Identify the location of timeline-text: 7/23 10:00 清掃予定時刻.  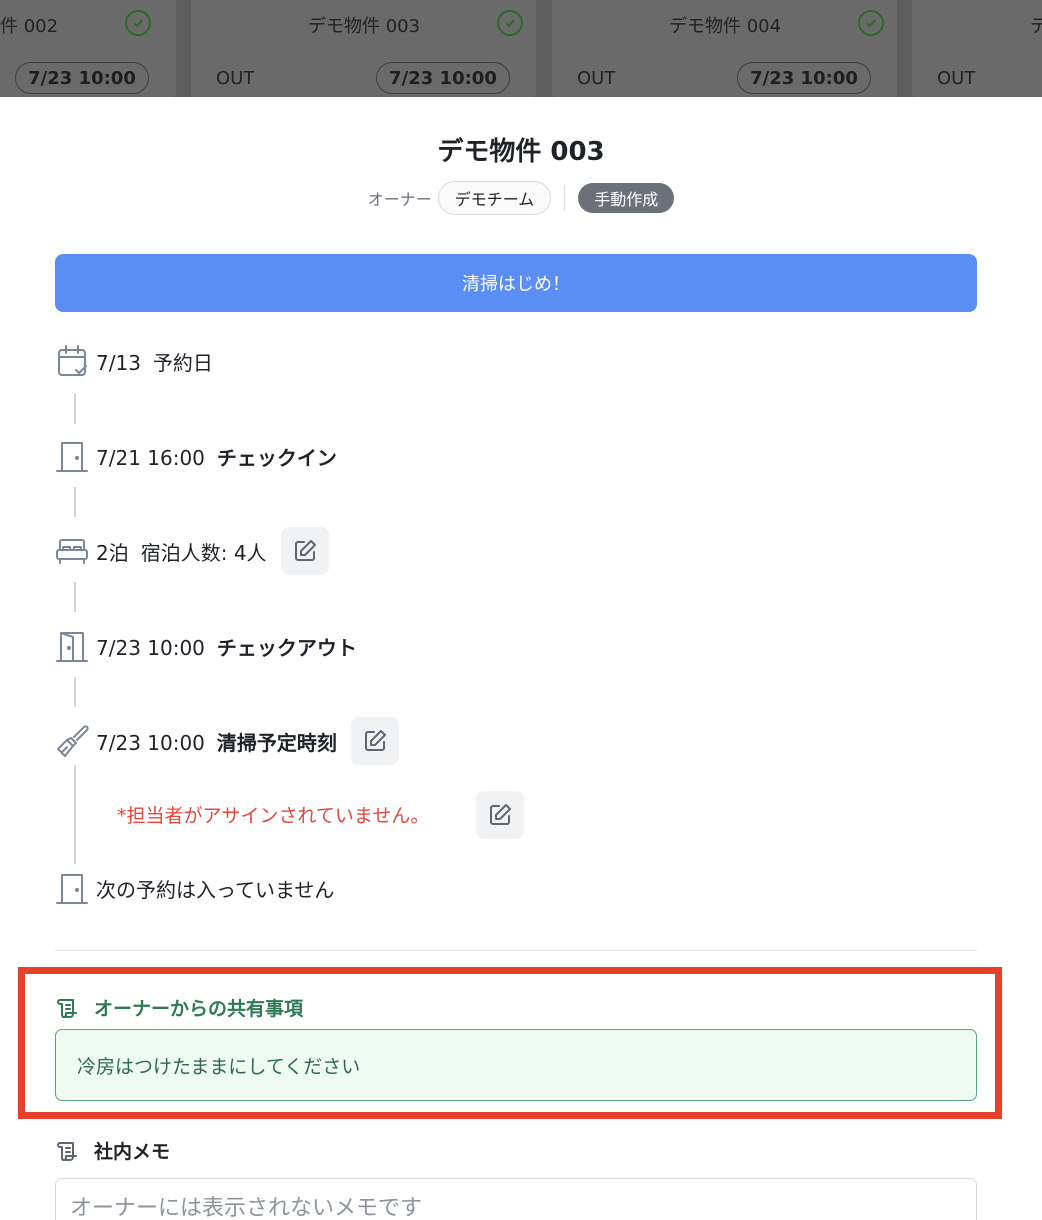
(216, 741).